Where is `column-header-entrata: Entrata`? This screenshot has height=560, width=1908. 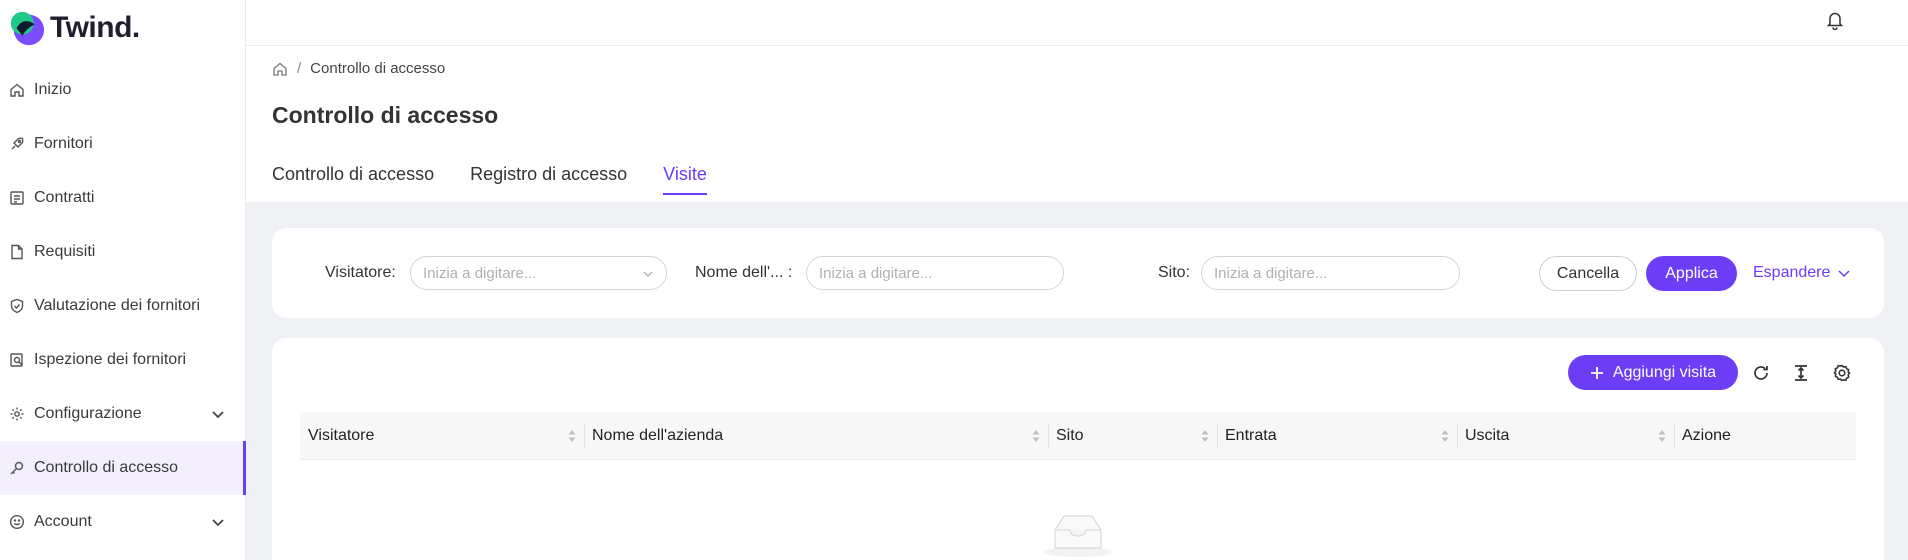
column-header-entrata: Entrata is located at coordinates (1337, 436).